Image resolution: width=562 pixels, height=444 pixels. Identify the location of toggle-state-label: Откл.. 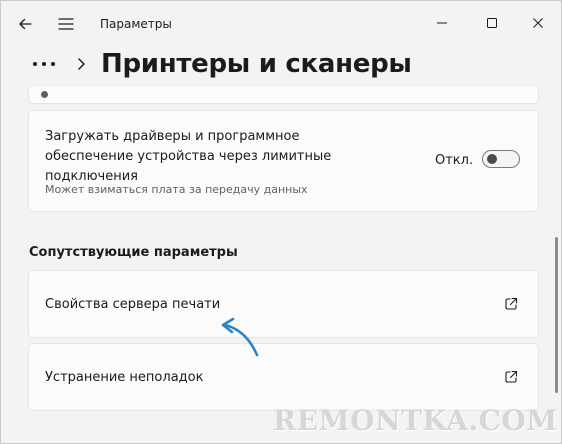
(454, 160).